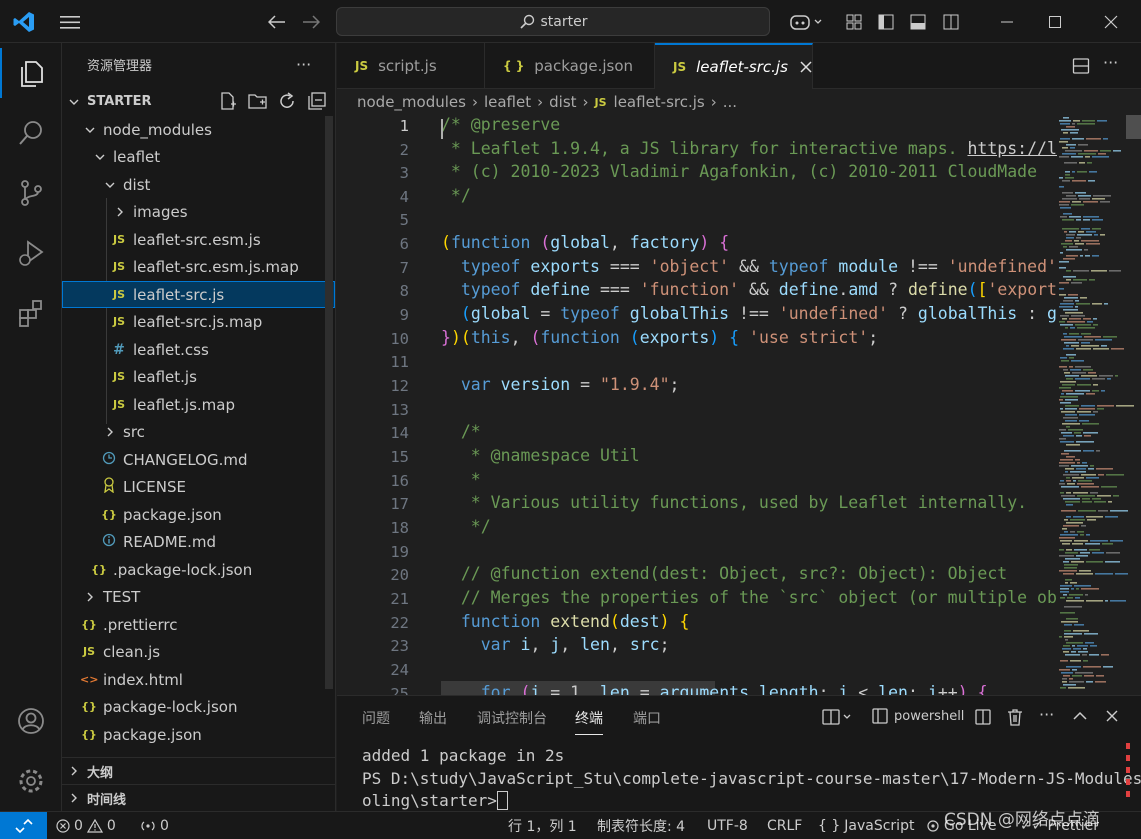  I want to click on split-editor-icon, so click(1081, 66).